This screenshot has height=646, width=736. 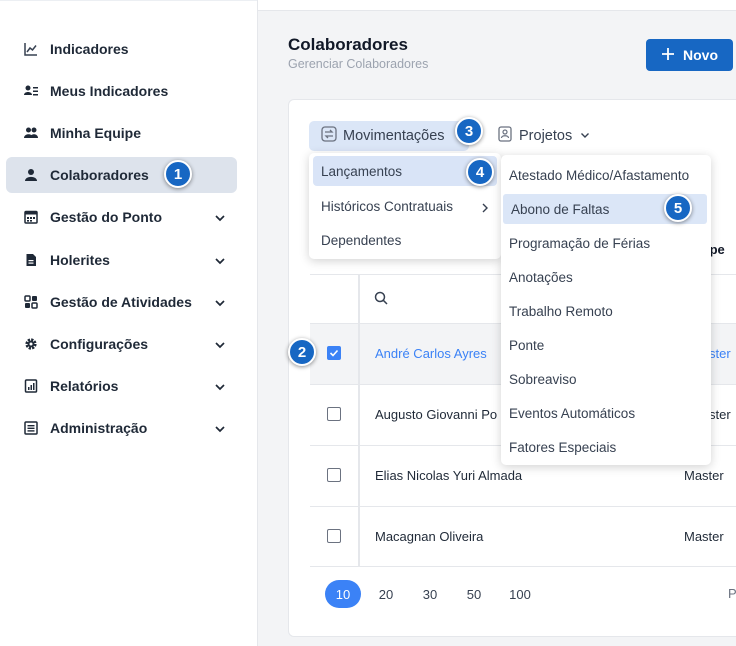 What do you see at coordinates (480, 172) in the screenshot?
I see `step-badge: 4` at bounding box center [480, 172].